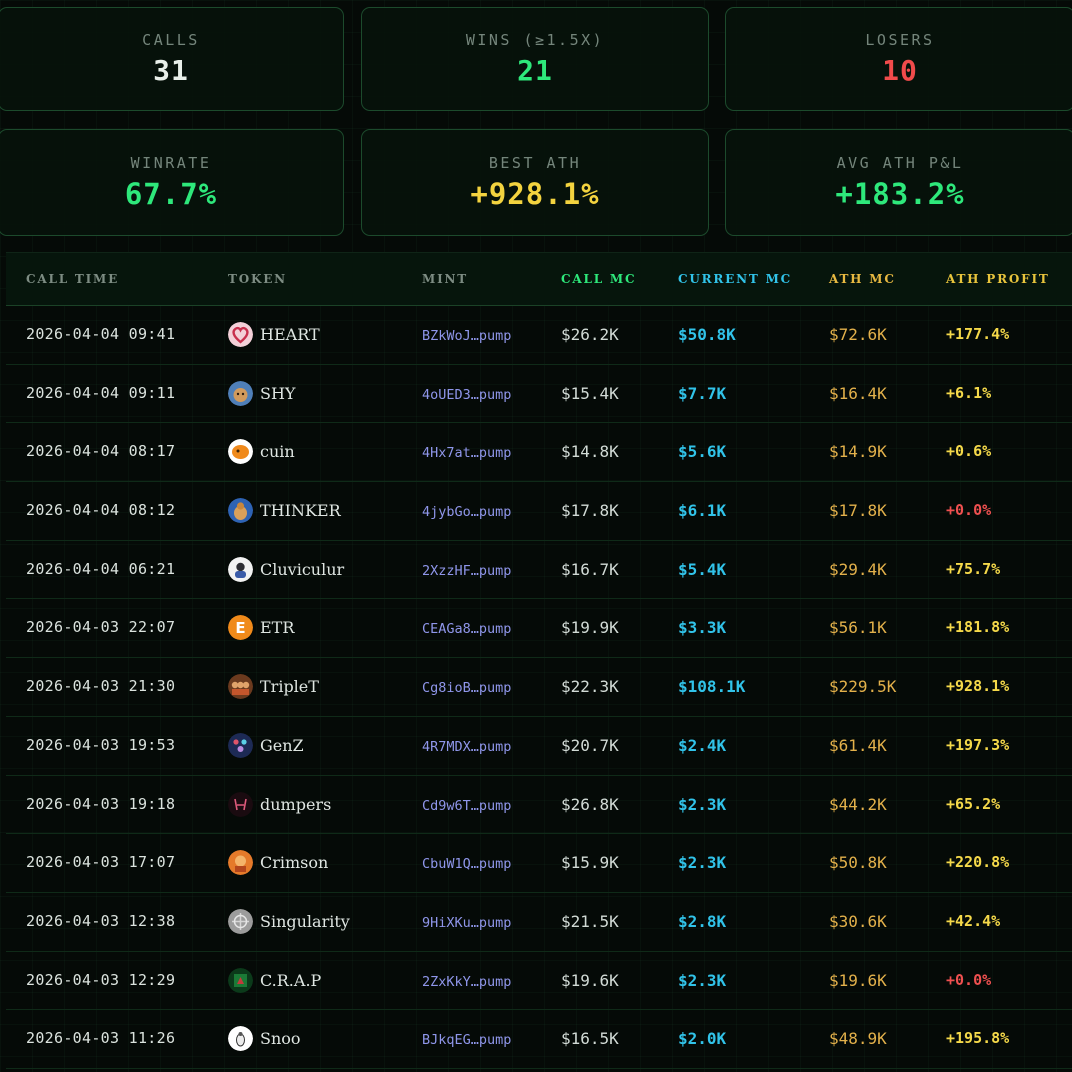 Image resolution: width=1072 pixels, height=1072 pixels. What do you see at coordinates (702, 393) in the screenshot?
I see `current-mc: $7.7K` at bounding box center [702, 393].